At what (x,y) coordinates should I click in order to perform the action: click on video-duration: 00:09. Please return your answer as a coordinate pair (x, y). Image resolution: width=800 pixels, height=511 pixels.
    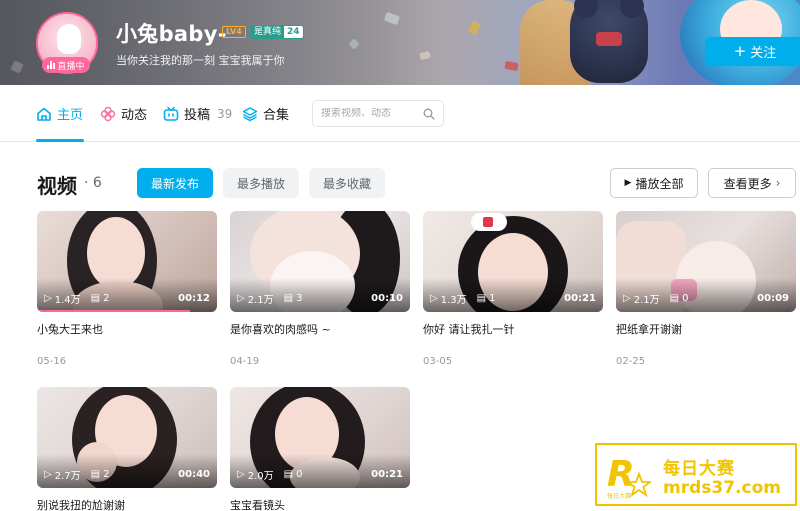
    Looking at the image, I should click on (773, 298).